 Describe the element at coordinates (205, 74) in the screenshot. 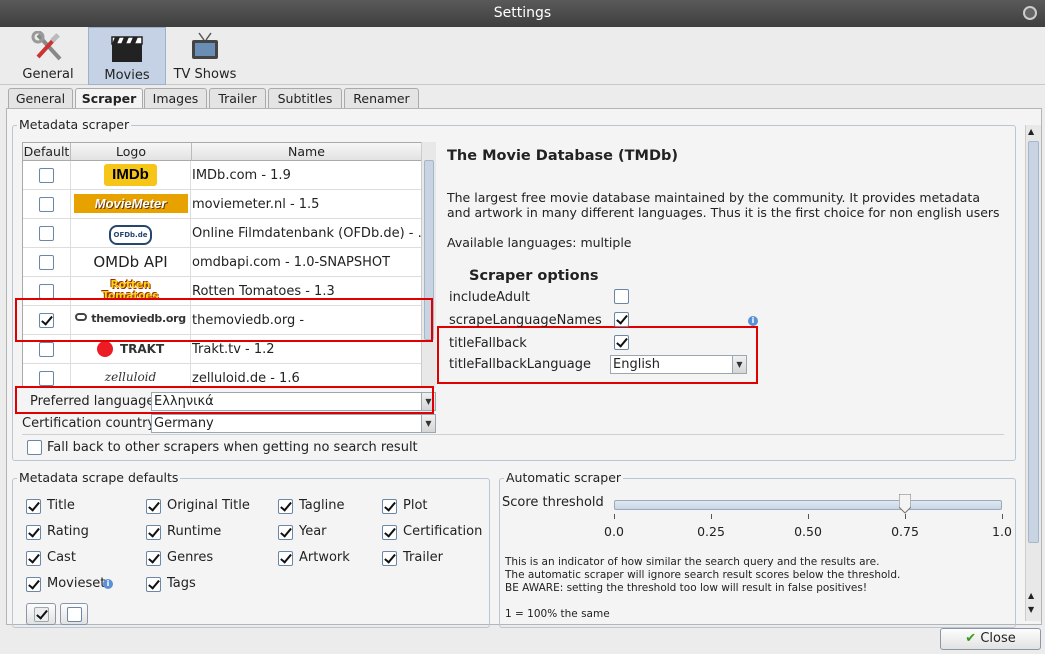

I see `tab-tv-shows-label: TV Shows` at that location.